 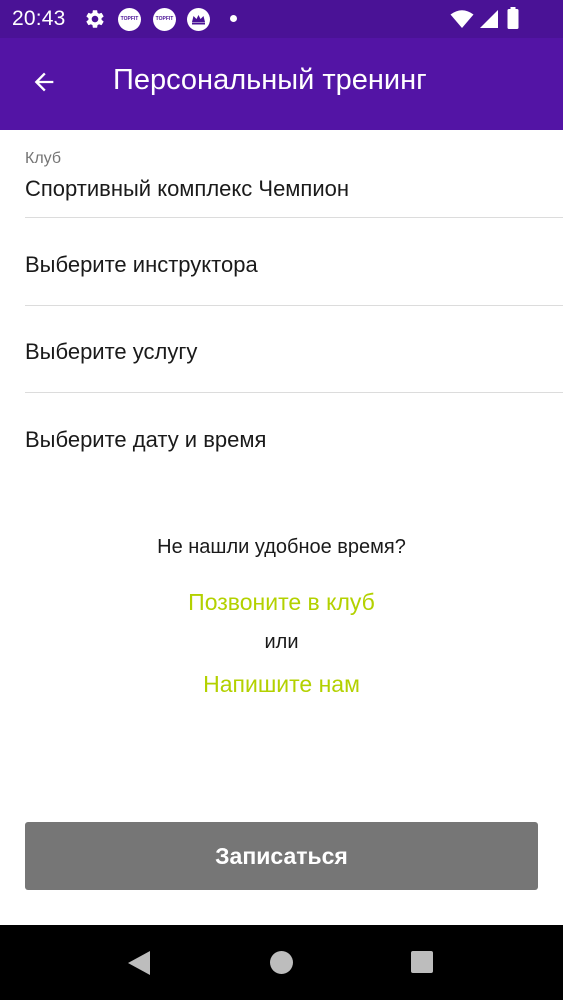 I want to click on club-label: Клуб, so click(x=43, y=158).